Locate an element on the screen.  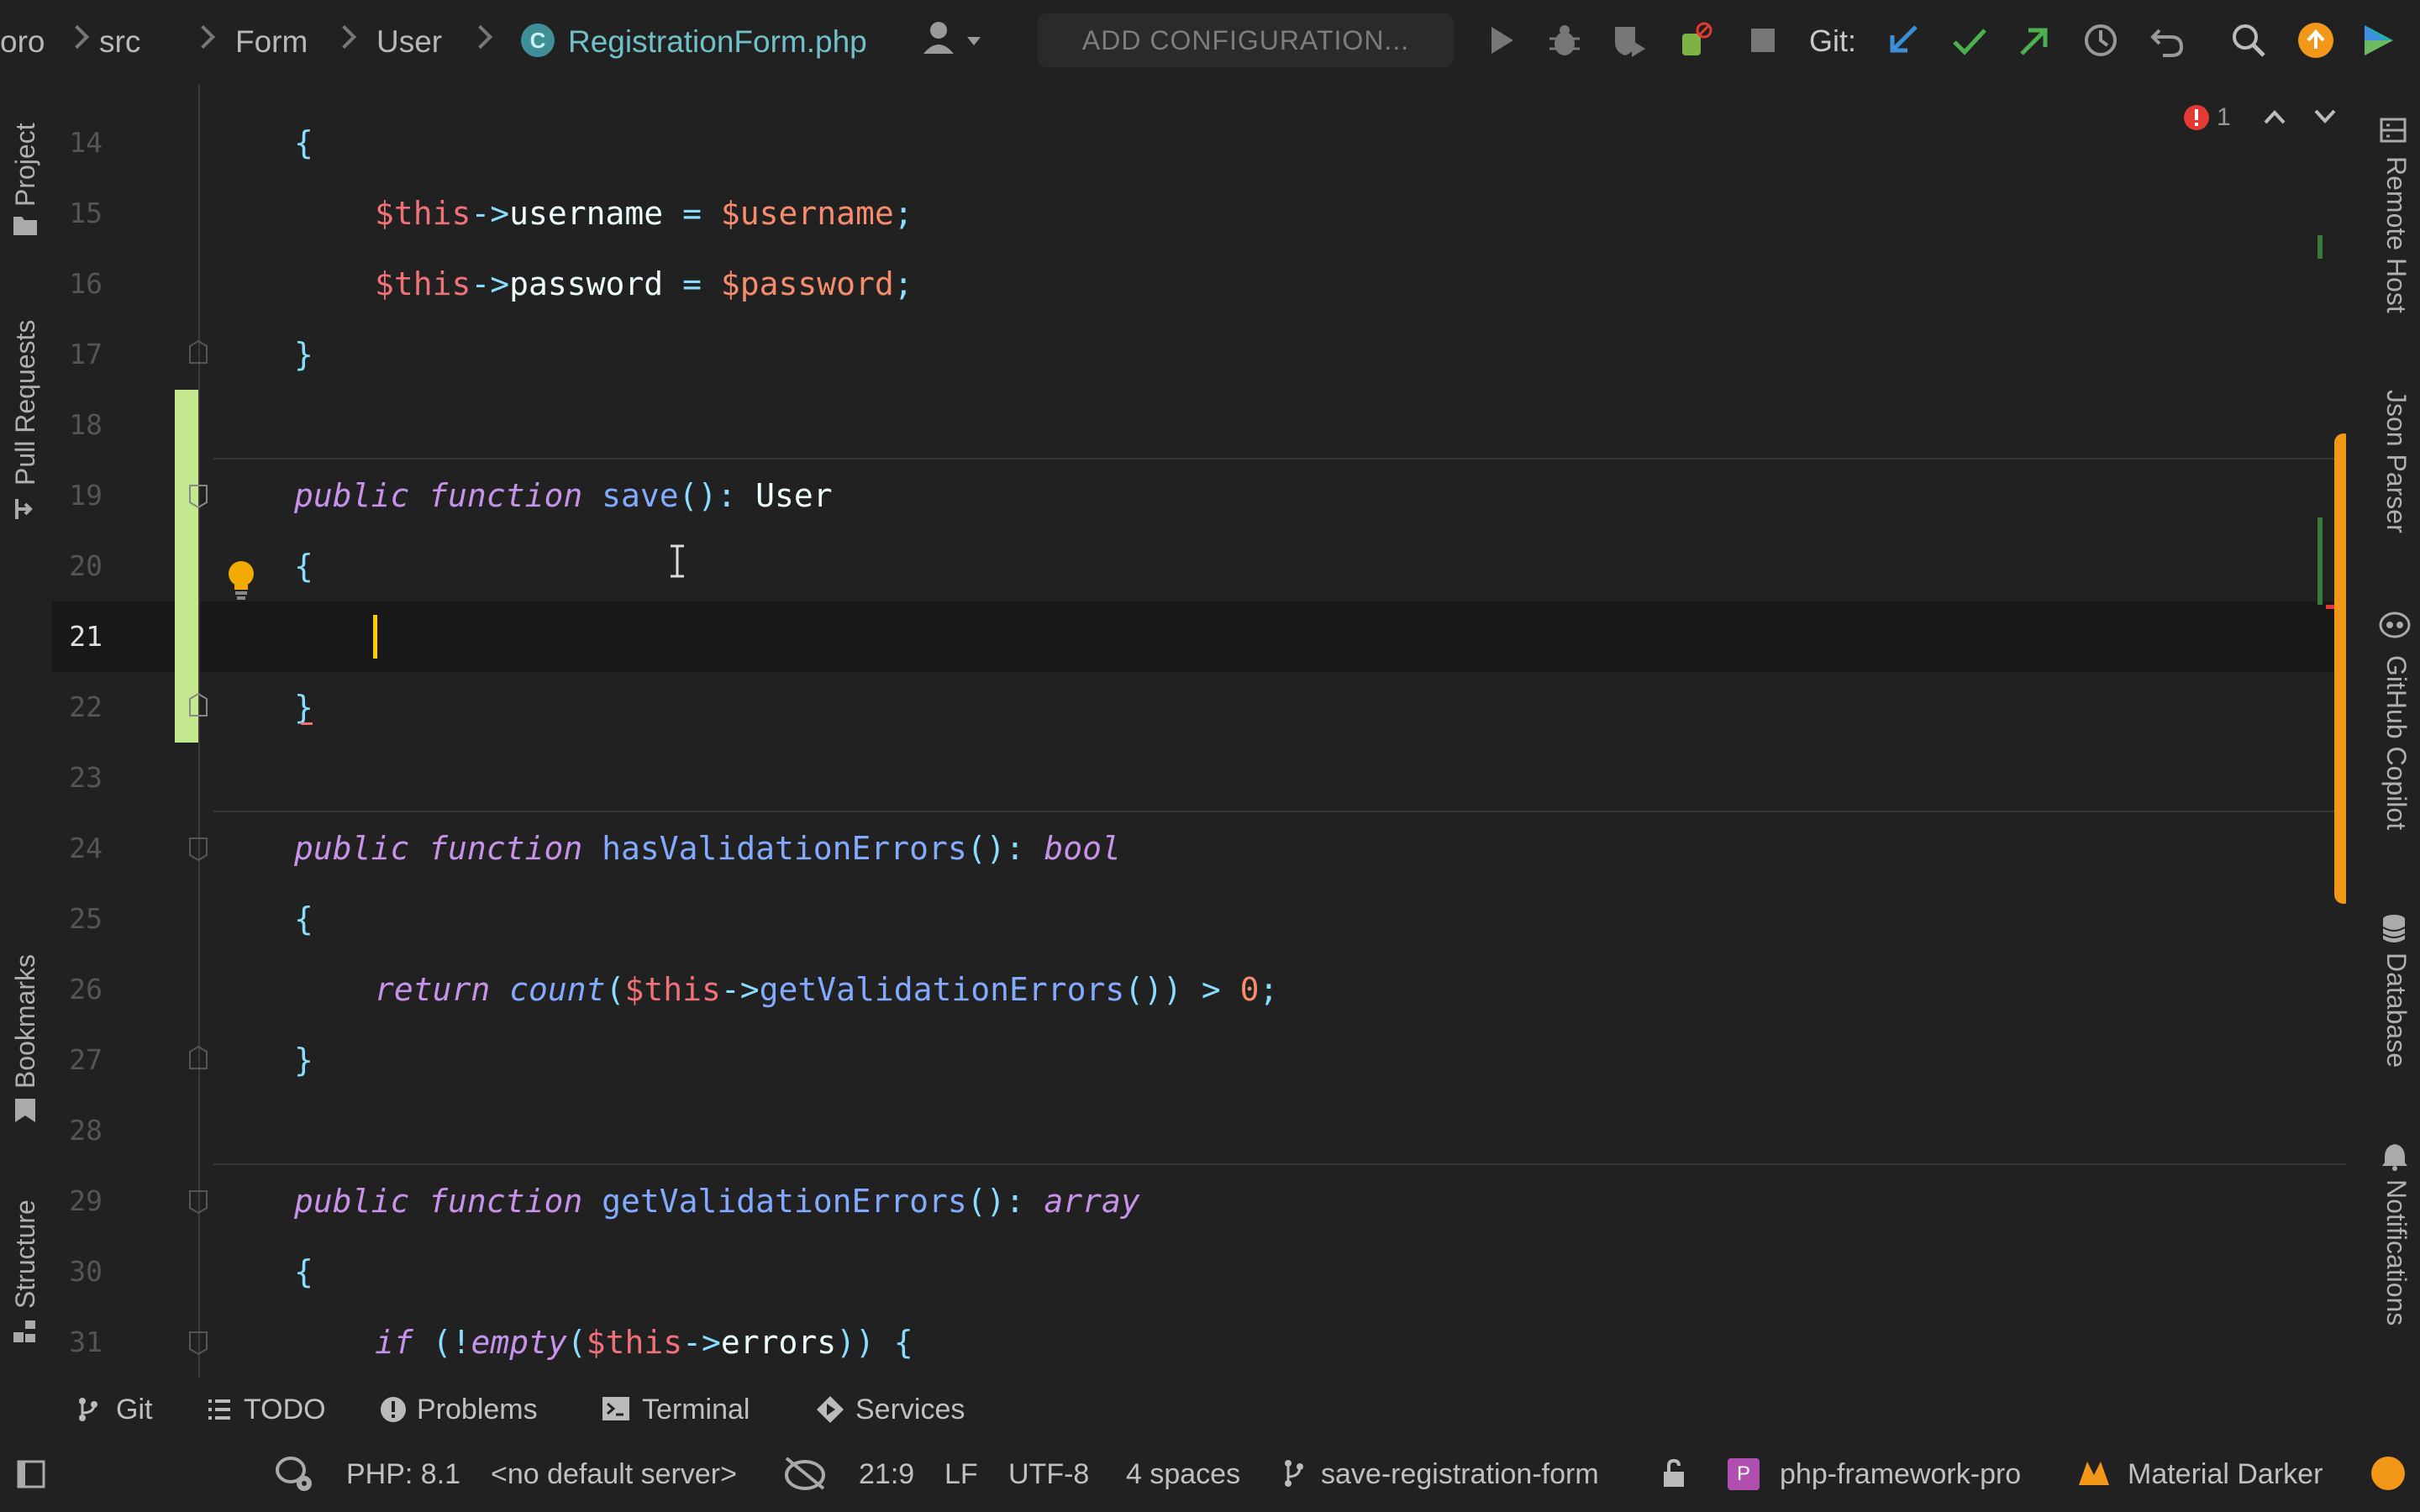
php-settings-icon is located at coordinates (295, 1474).